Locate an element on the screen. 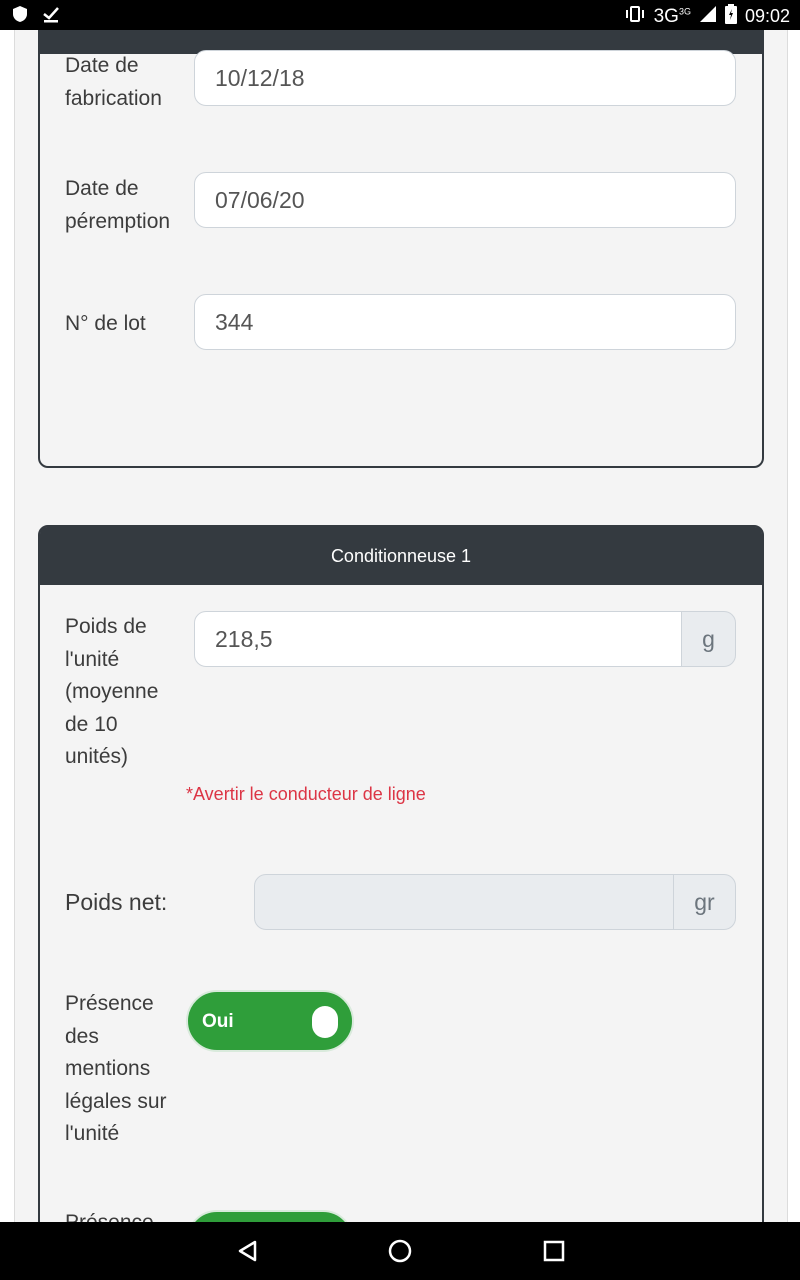 The height and width of the screenshot is (1280, 800). vibrate-icon is located at coordinates (635, 16).